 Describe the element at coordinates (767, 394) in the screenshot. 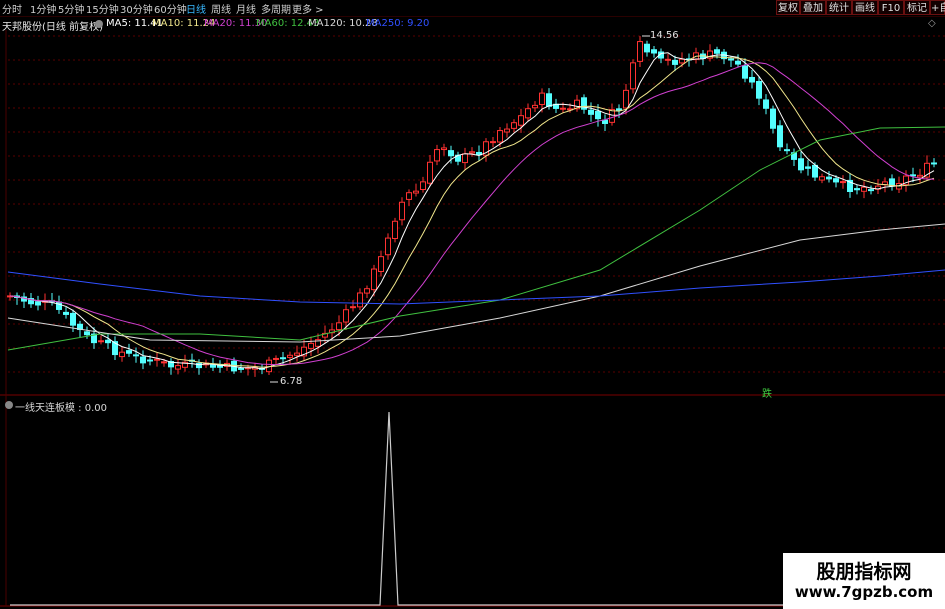

I see `signal-text: 跌` at that location.